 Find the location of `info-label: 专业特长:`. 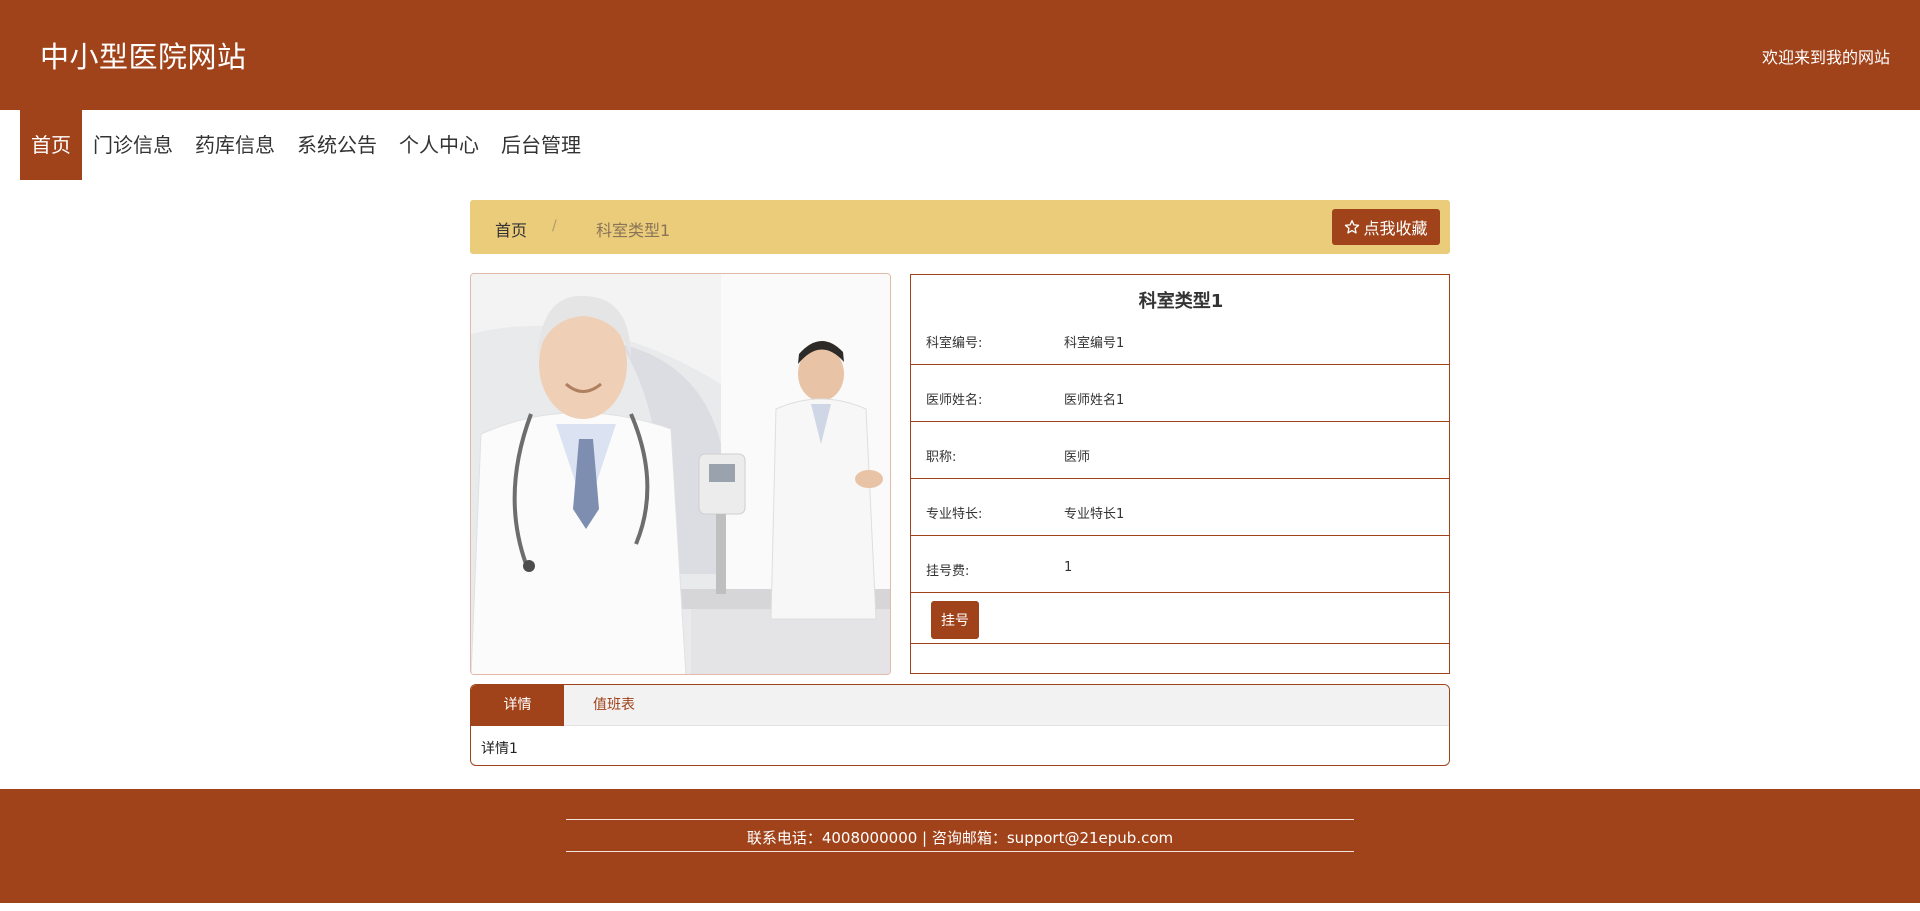

info-label: 专业特长: is located at coordinates (954, 514).